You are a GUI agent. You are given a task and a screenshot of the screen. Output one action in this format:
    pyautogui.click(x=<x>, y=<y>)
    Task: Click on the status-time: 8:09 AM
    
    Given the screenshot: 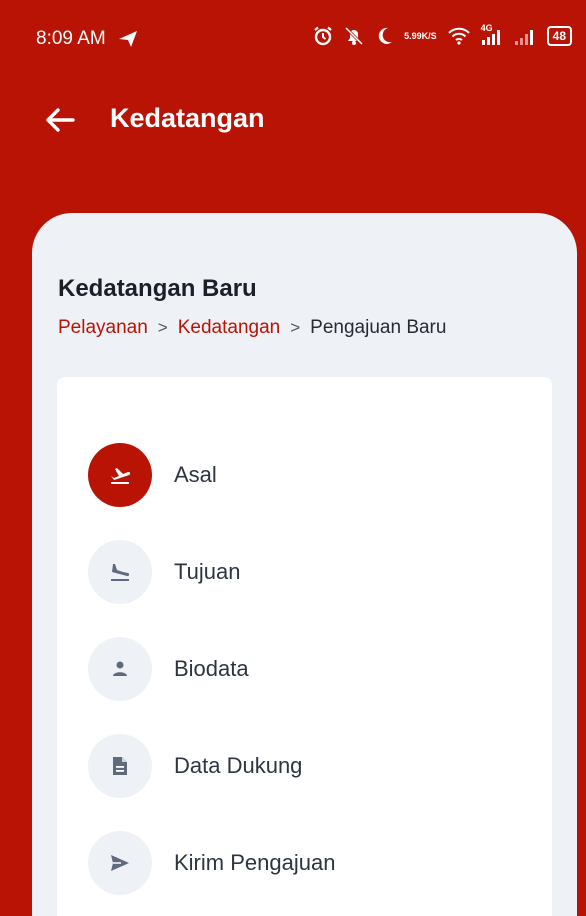 What is the action you would take?
    pyautogui.click(x=71, y=38)
    